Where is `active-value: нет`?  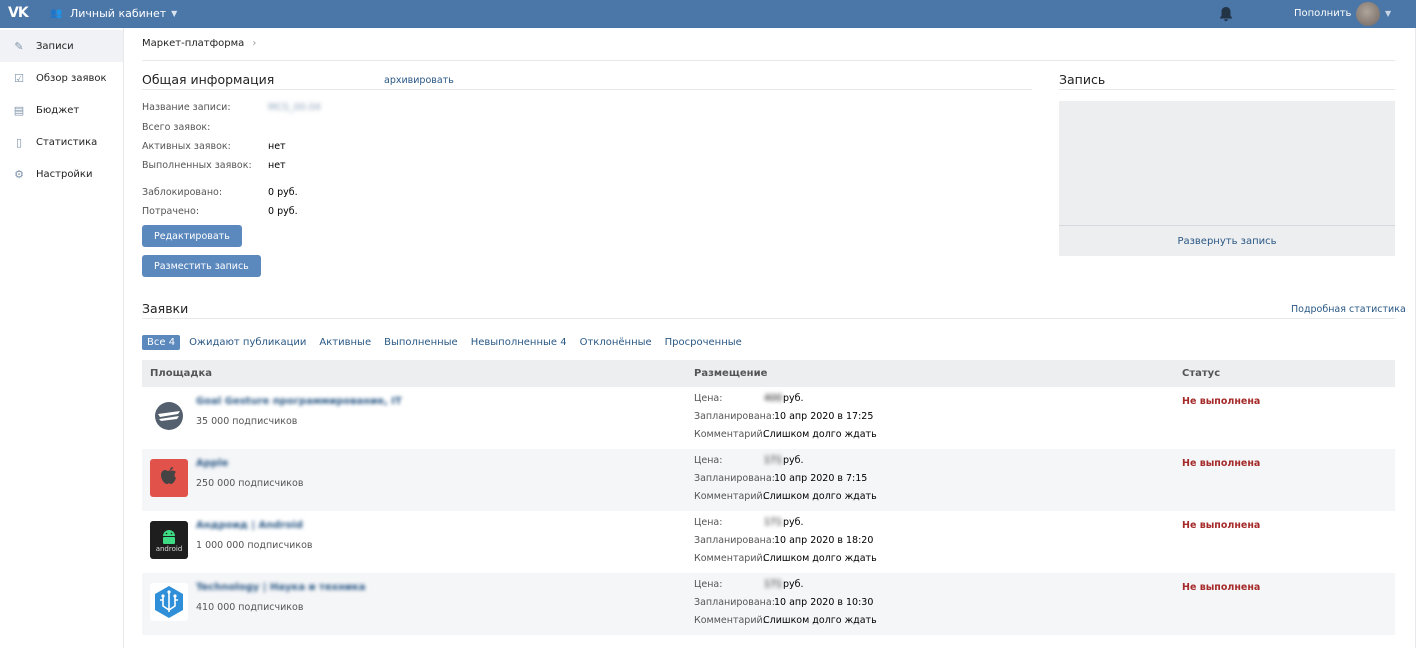 active-value: нет is located at coordinates (277, 146).